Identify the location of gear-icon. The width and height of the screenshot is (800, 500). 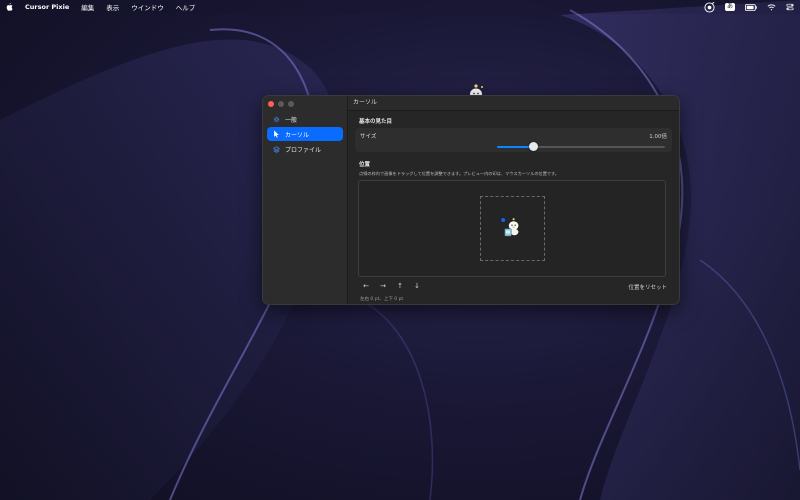
(276, 119).